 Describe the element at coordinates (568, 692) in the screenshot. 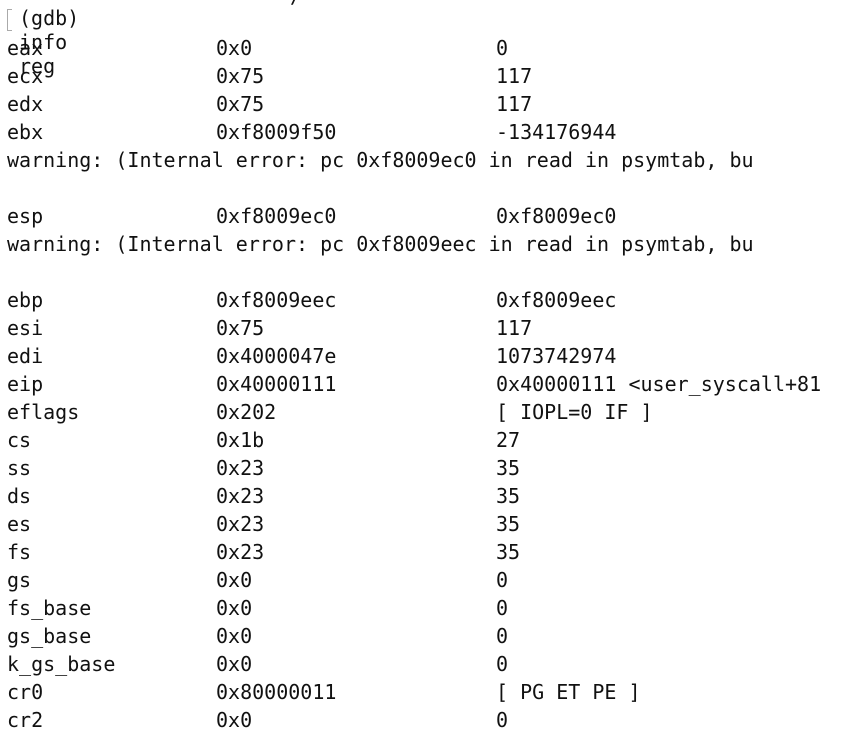

I see `register-natural-value: [ PG ET PE ]` at that location.